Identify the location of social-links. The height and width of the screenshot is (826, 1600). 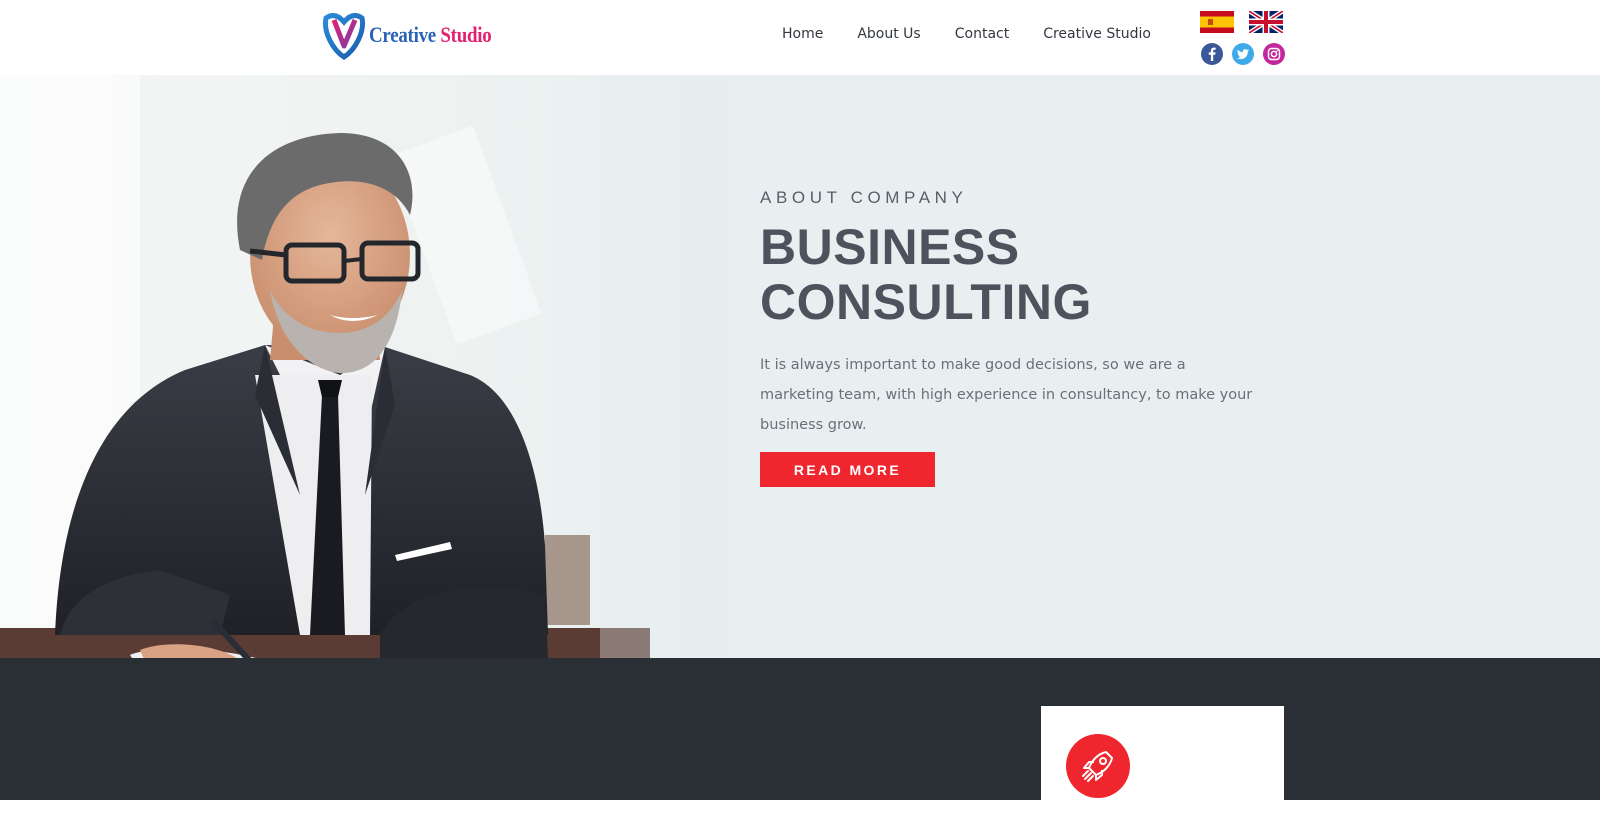
(1243, 54).